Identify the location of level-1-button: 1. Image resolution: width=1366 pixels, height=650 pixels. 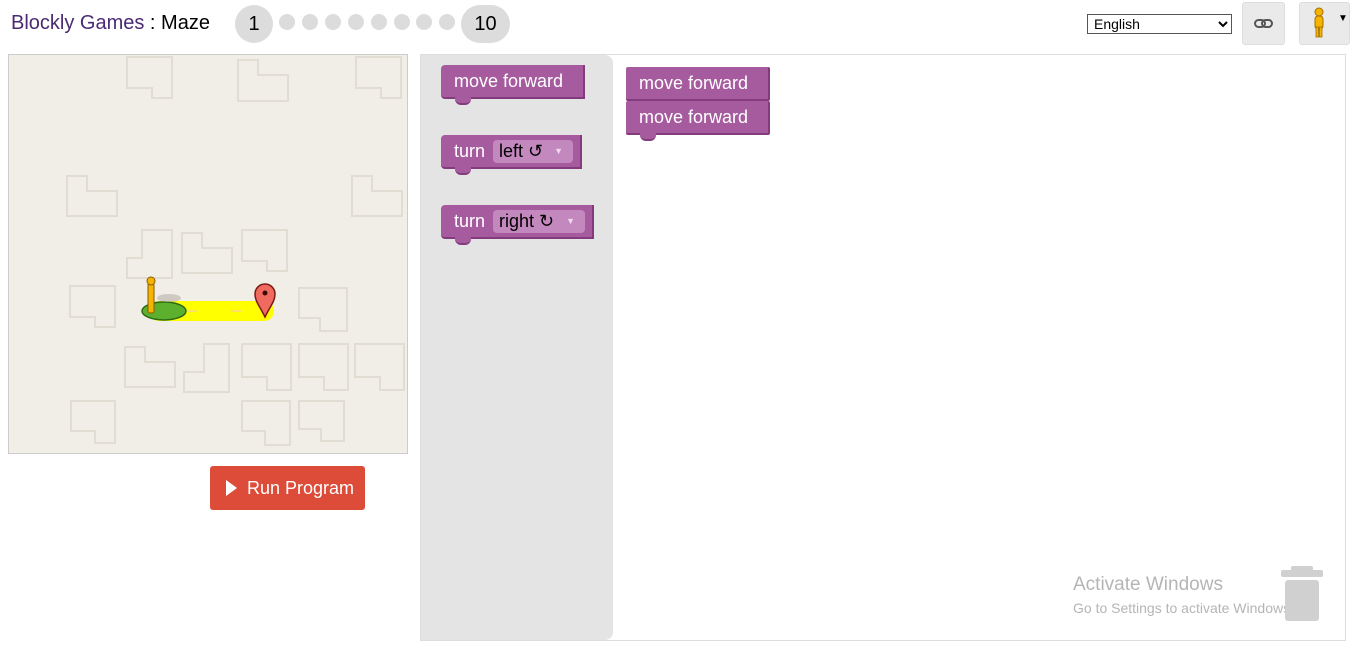
(254, 24).